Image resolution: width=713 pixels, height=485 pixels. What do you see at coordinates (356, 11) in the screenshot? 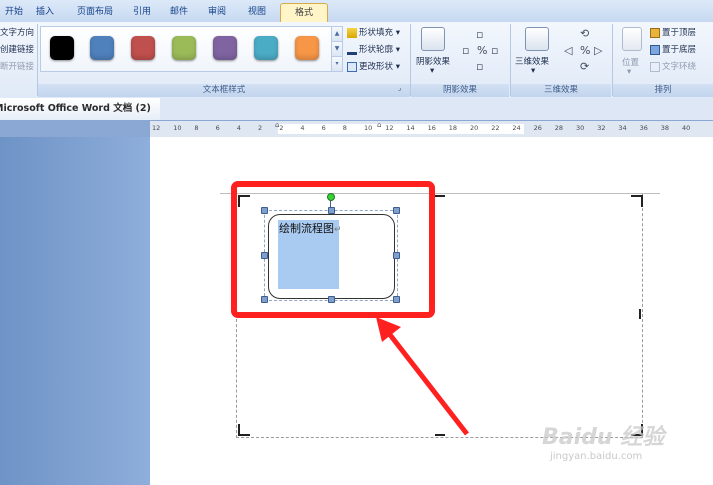
I see `ribbon-tab-bar: 开始 插入 页面布局 引用 邮件 审阅 视图 格式` at bounding box center [356, 11].